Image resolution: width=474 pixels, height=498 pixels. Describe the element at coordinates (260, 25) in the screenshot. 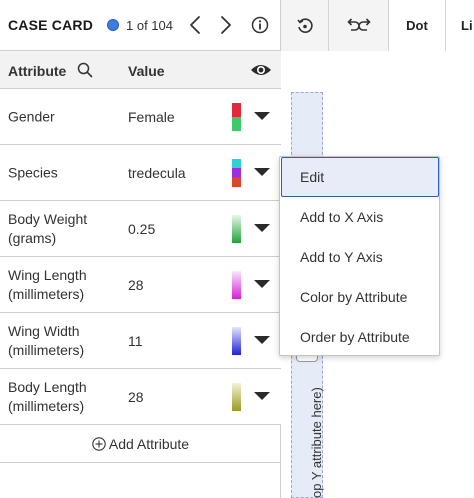

I see `info-icon` at that location.